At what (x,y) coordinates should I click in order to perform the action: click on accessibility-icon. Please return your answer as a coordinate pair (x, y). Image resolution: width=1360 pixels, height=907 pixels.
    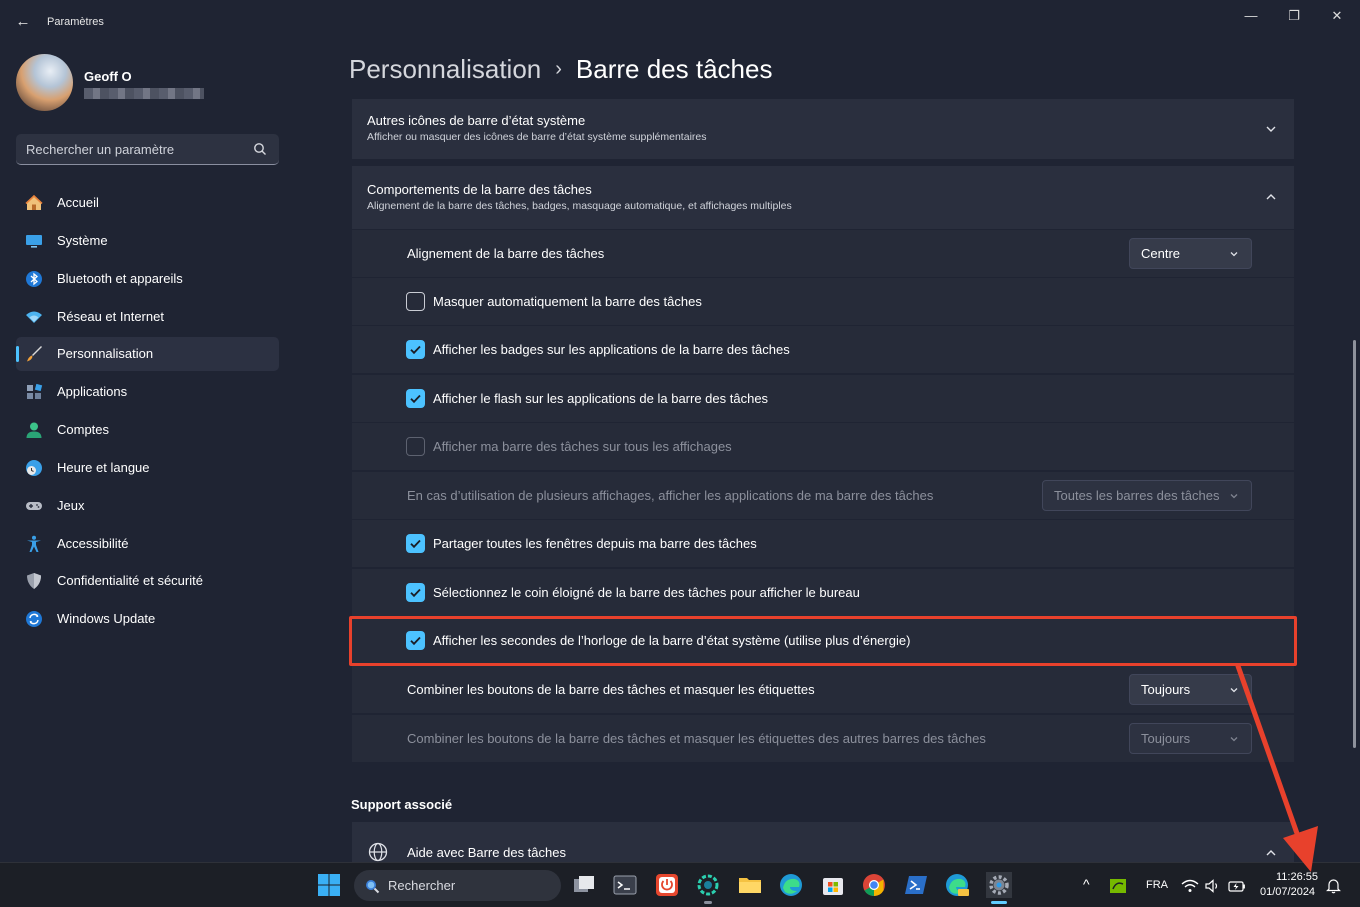
    Looking at the image, I should click on (34, 543).